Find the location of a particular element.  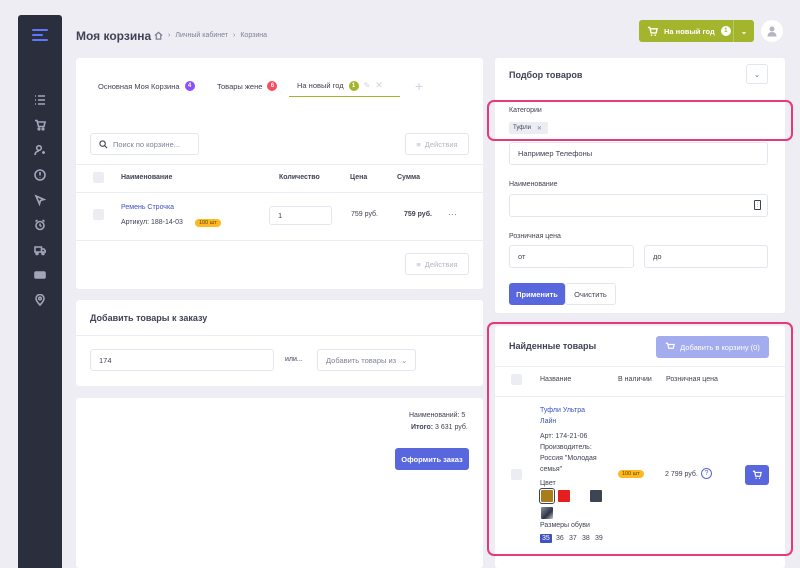

row-checkbox is located at coordinates (98, 214).